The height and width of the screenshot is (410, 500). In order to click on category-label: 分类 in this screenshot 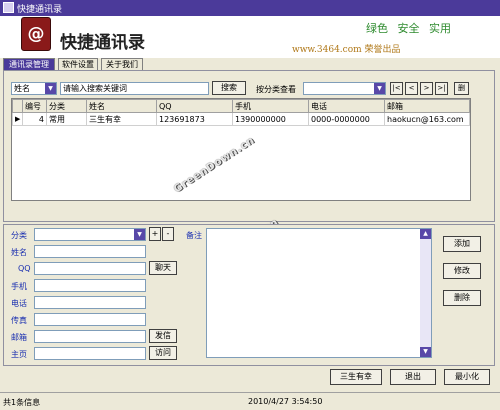, I will do `click(19, 235)`.